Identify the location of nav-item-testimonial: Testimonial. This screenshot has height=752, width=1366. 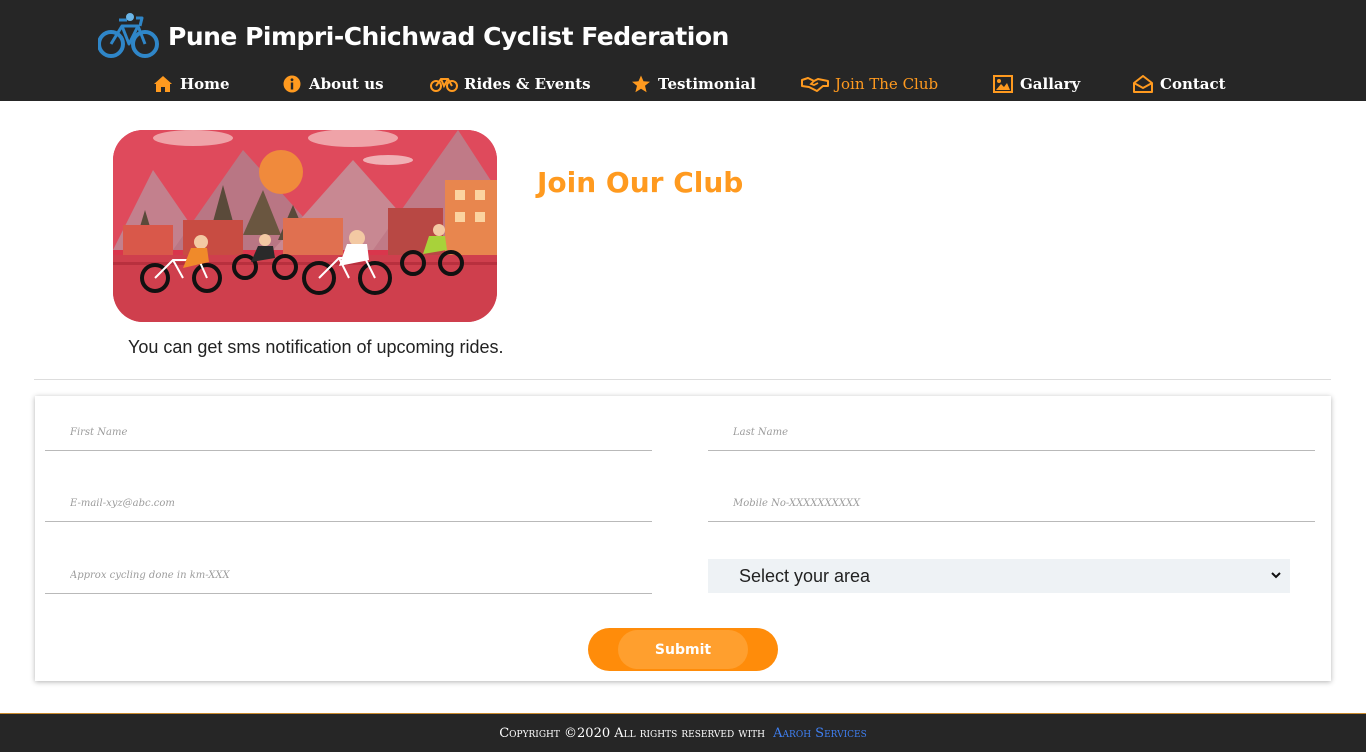
(693, 84).